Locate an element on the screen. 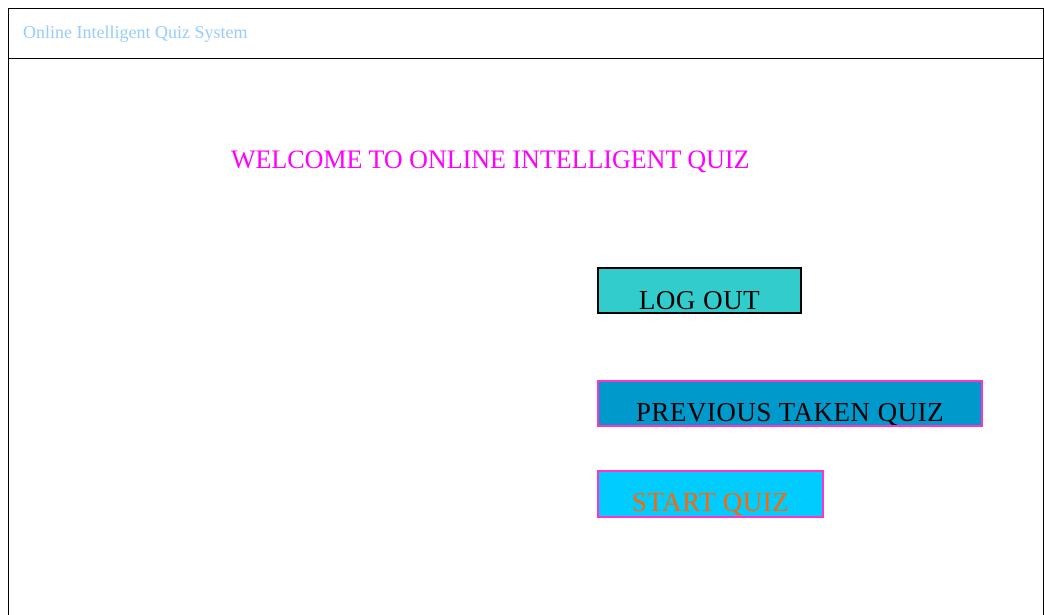  start-quiz-button-label: START QUIZ is located at coordinates (710, 502).